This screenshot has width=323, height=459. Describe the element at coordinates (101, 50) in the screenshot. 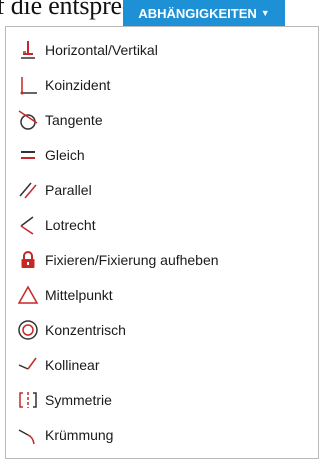

I see `menu-item-label: Horizontal/Vertikal` at that location.